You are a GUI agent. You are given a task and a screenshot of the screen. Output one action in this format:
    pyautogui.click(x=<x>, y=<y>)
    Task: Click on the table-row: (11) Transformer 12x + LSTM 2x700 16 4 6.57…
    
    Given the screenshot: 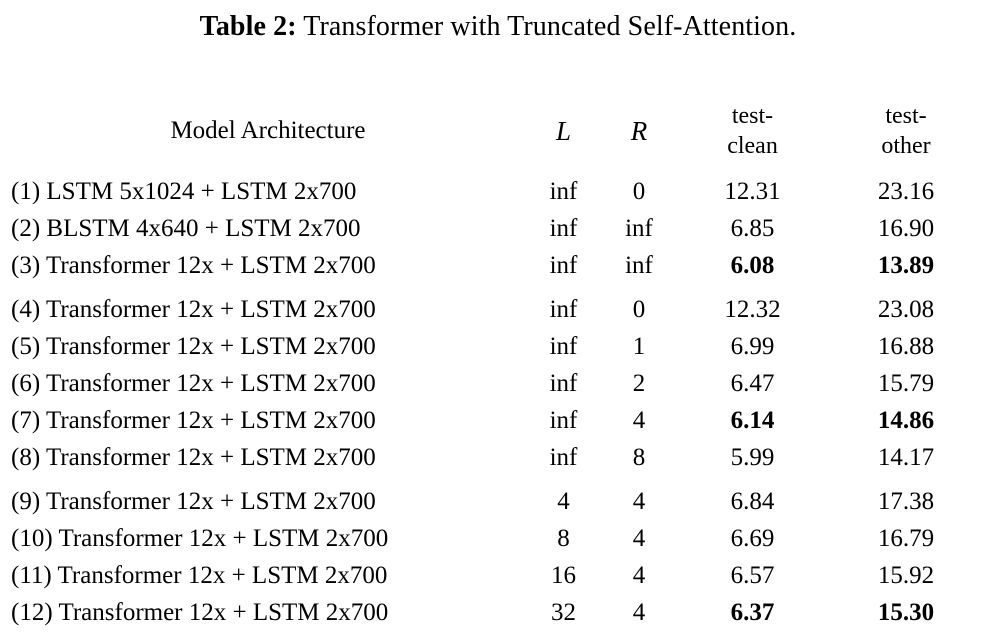 What is the action you would take?
    pyautogui.click(x=497, y=575)
    